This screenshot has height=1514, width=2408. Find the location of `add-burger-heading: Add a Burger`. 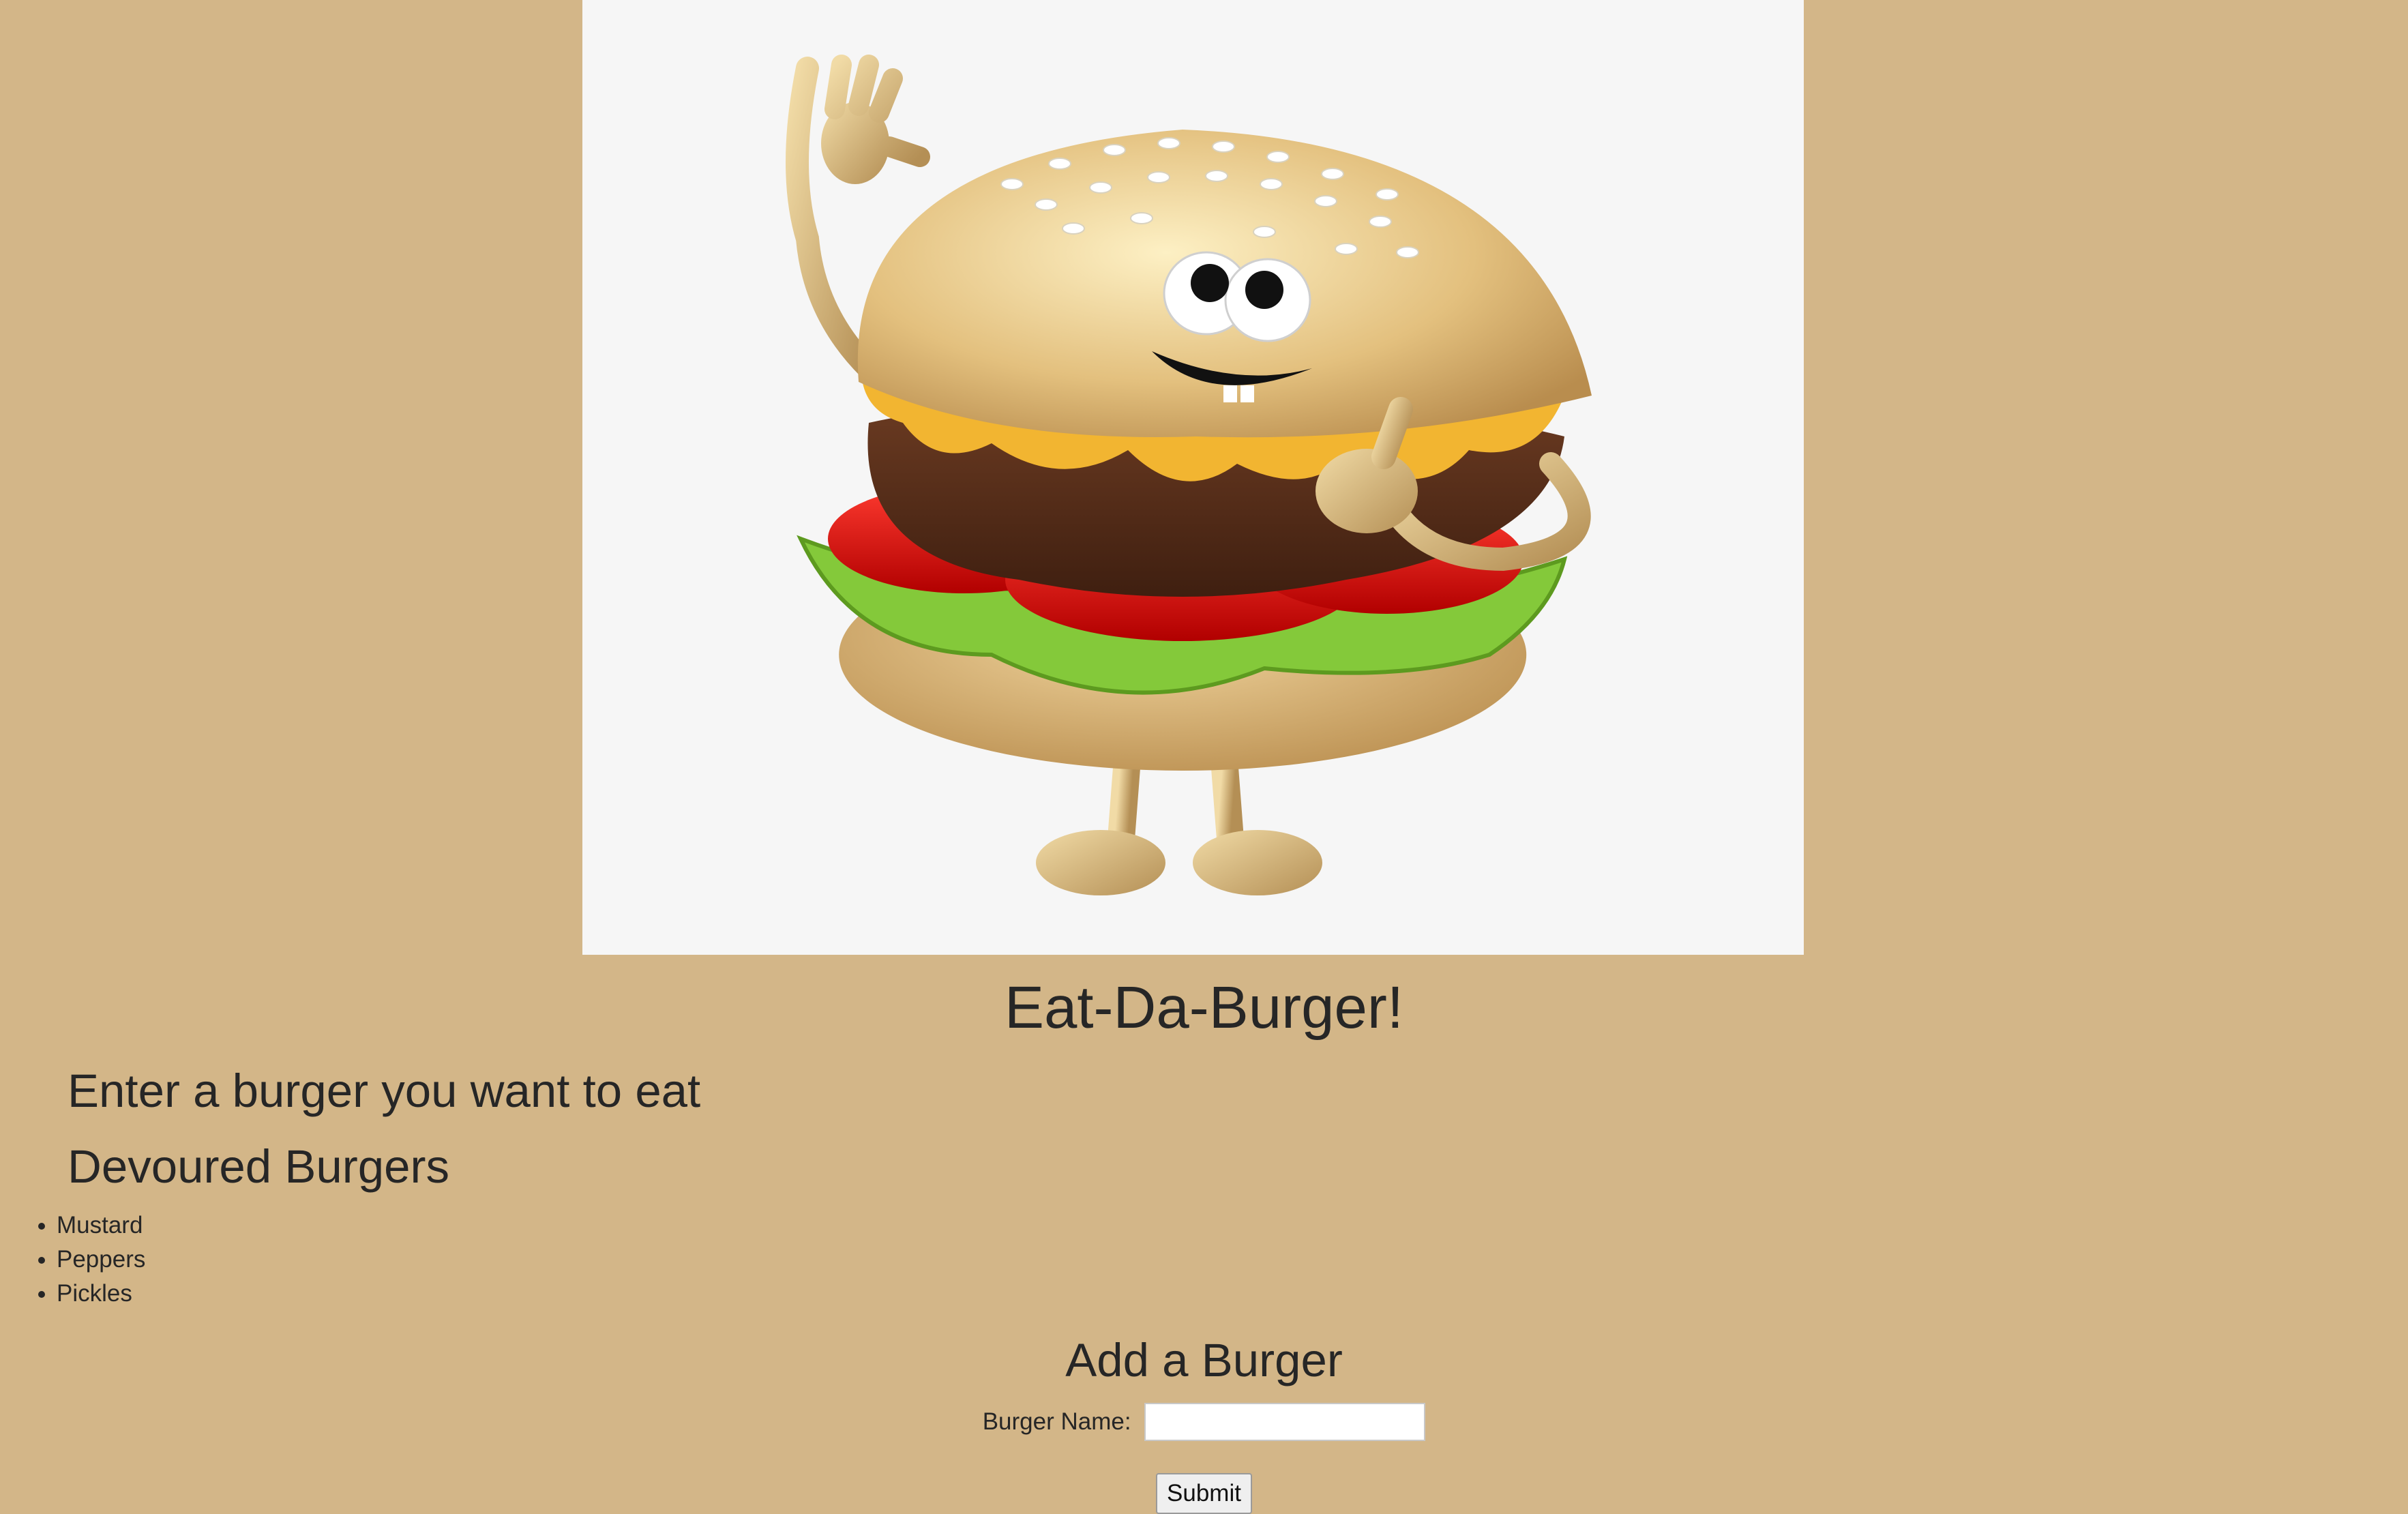

add-burger-heading: Add a Burger is located at coordinates (1204, 1360).